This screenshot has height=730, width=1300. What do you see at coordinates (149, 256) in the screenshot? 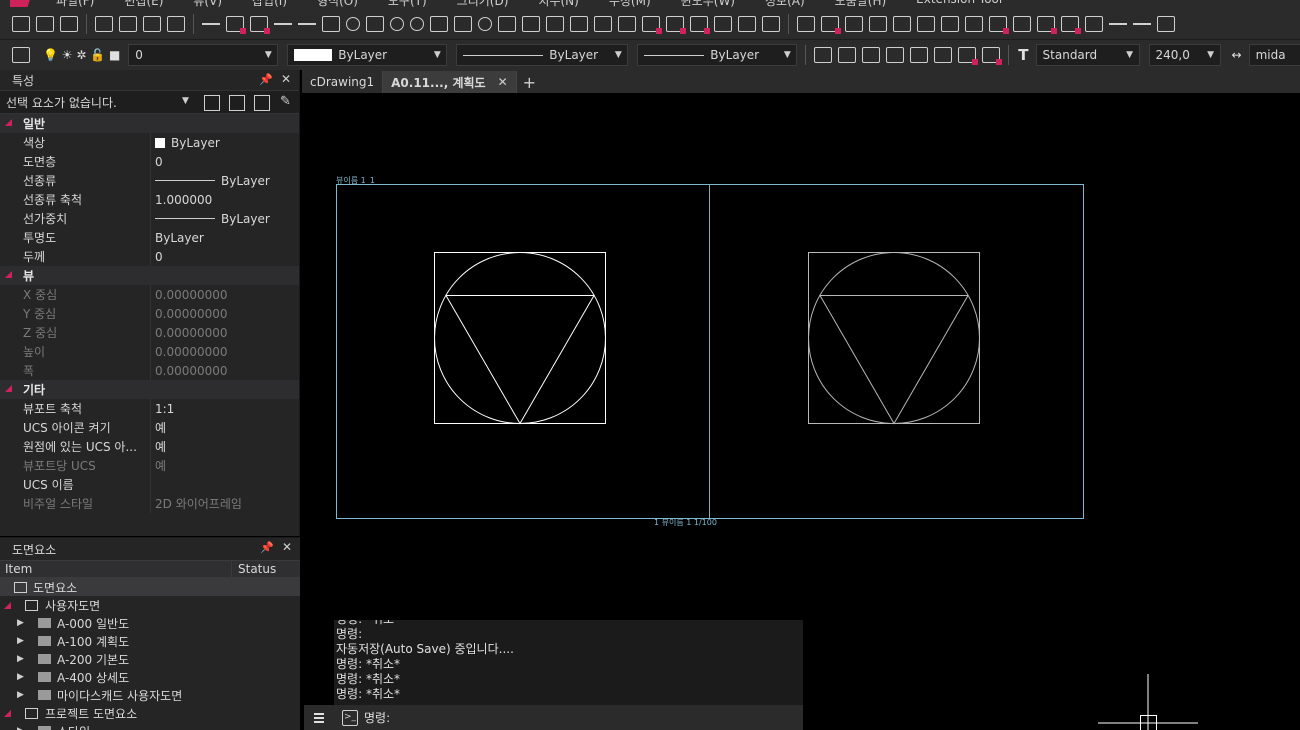
I see `property-row: 두께 0` at bounding box center [149, 256].